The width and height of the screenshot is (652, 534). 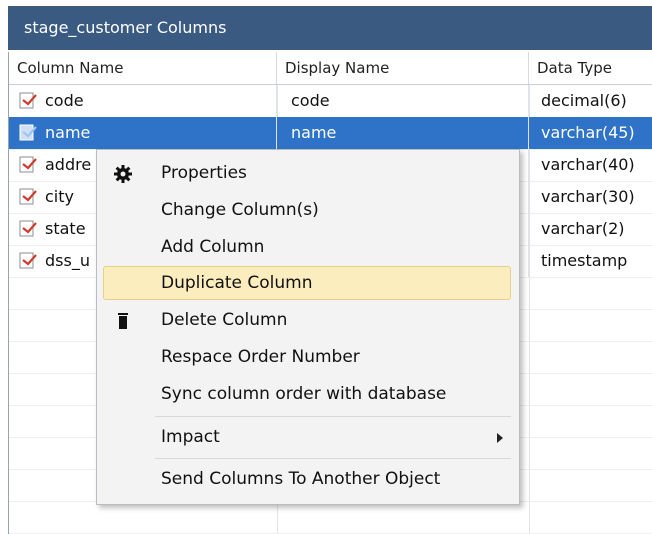 What do you see at coordinates (190, 437) in the screenshot?
I see `menu-item-label: Impact` at bounding box center [190, 437].